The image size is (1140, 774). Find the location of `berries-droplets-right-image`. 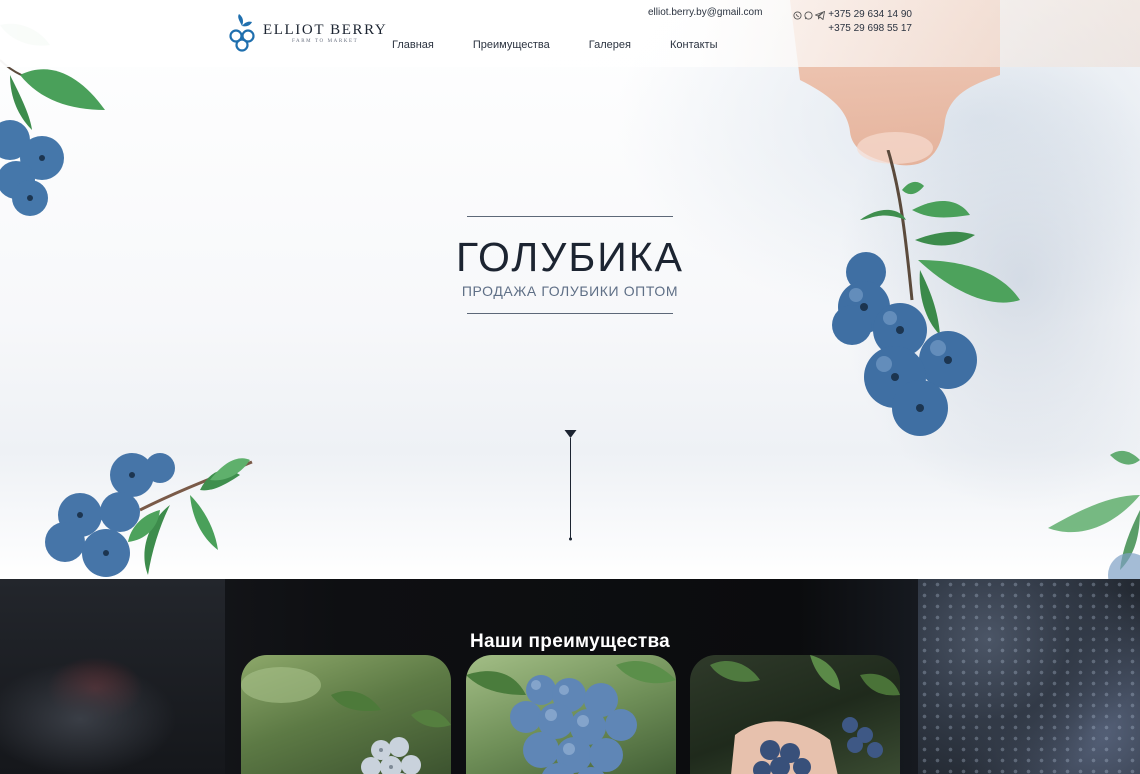

berries-droplets-right-image is located at coordinates (1029, 676).